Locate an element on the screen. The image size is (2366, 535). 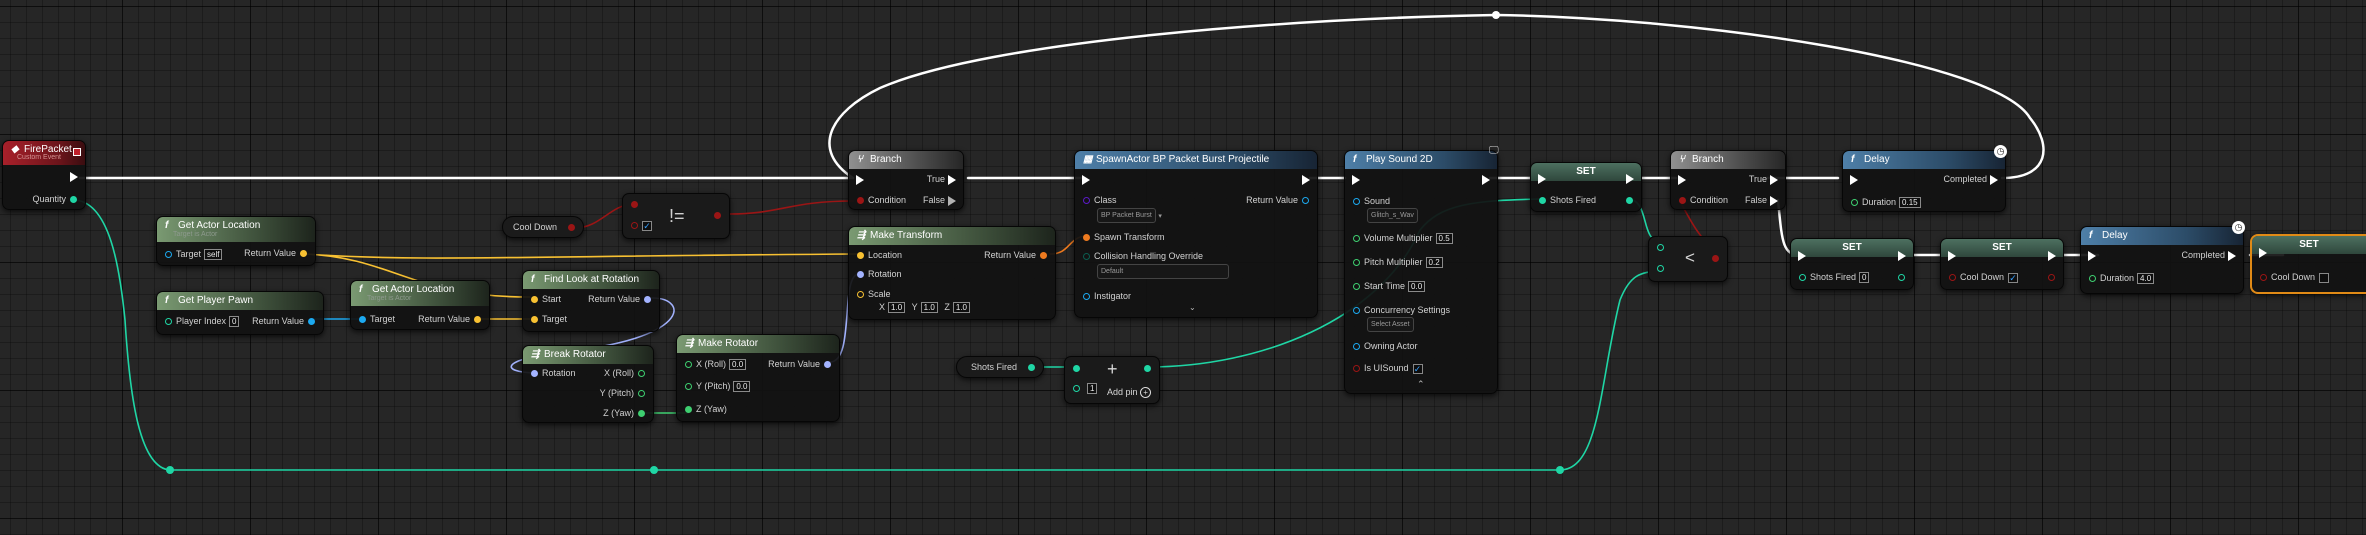
start-time-pin: Start Time 0.0 is located at coordinates (1387, 287).